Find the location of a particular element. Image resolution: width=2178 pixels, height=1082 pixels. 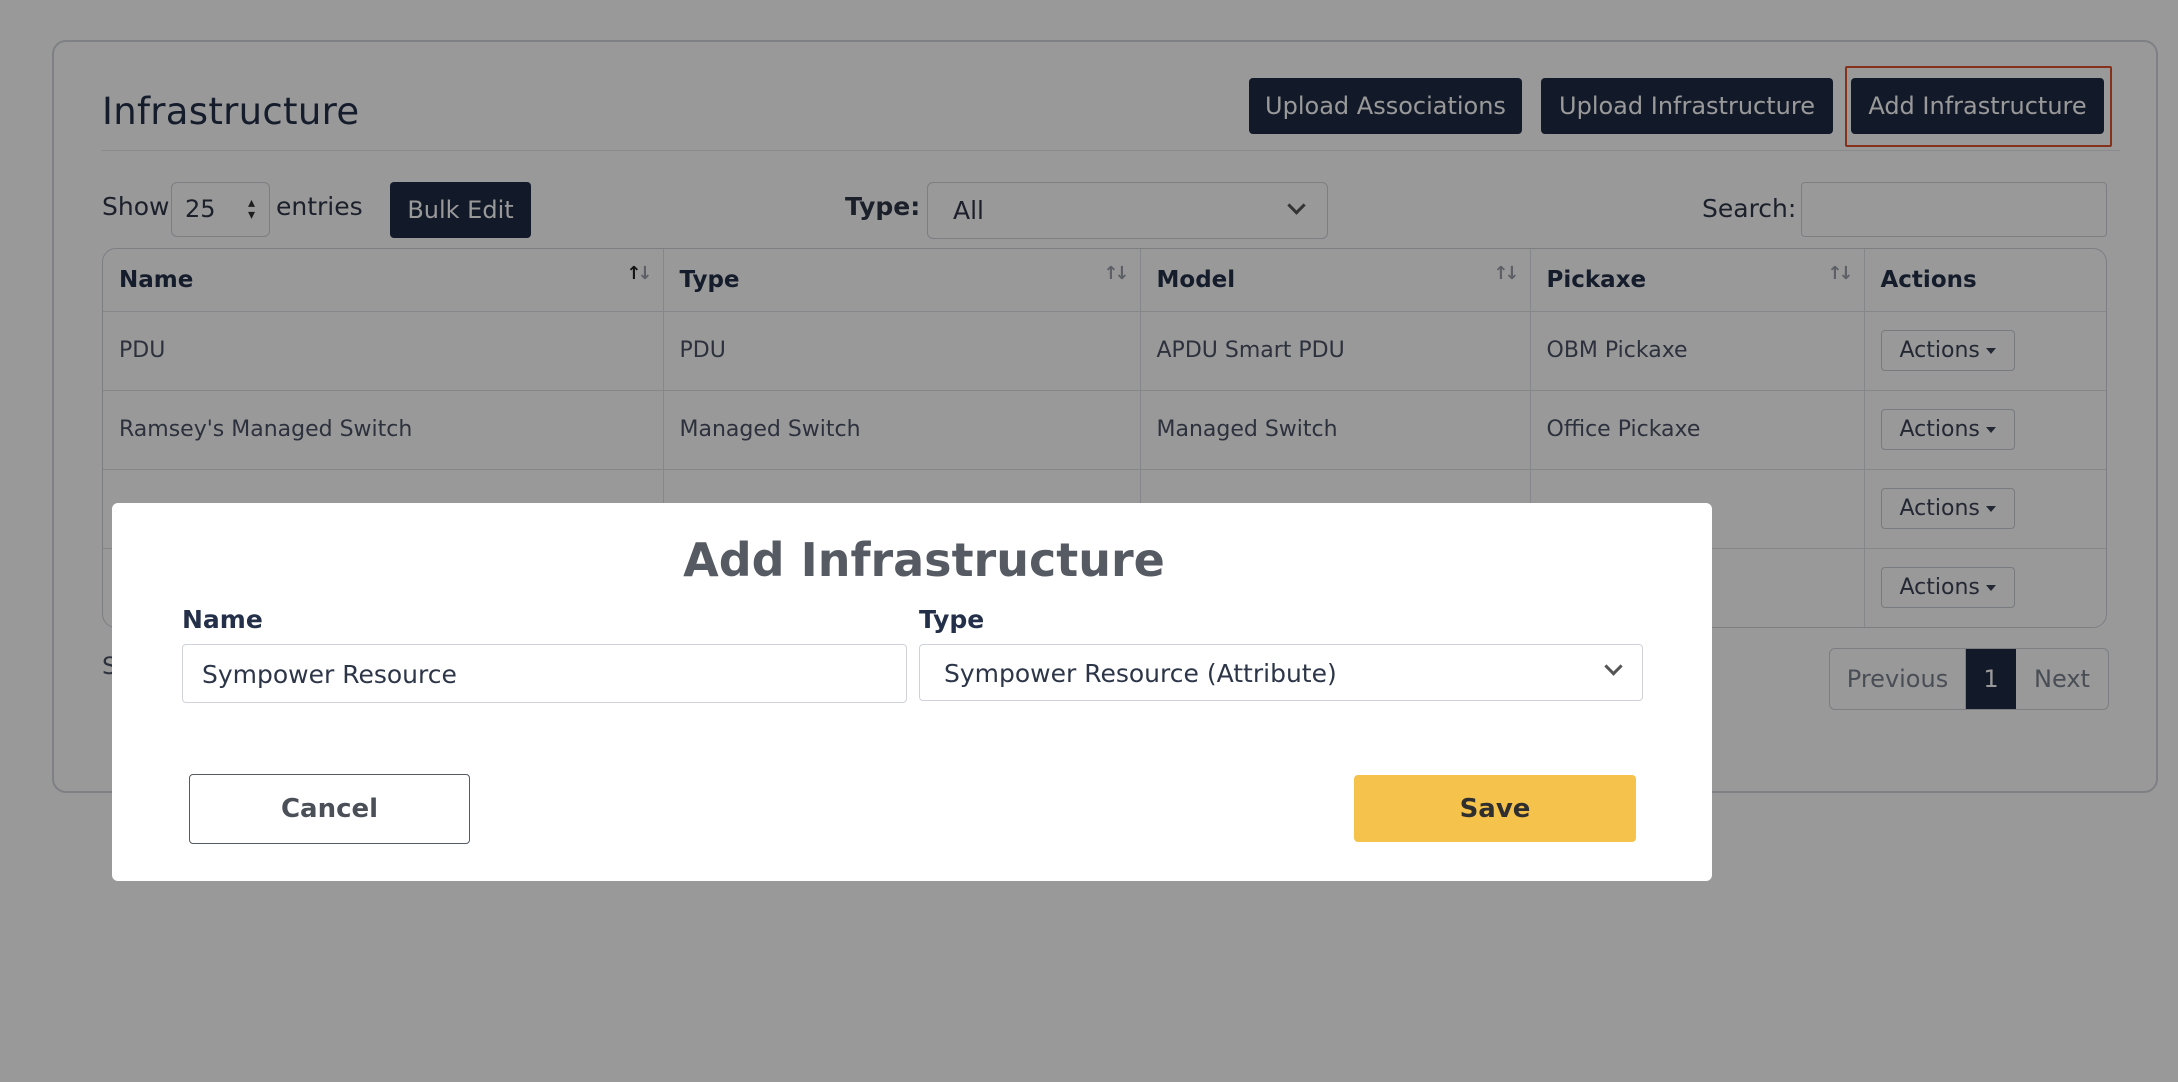

name-input-value: Sympower Resource is located at coordinates (329, 674).